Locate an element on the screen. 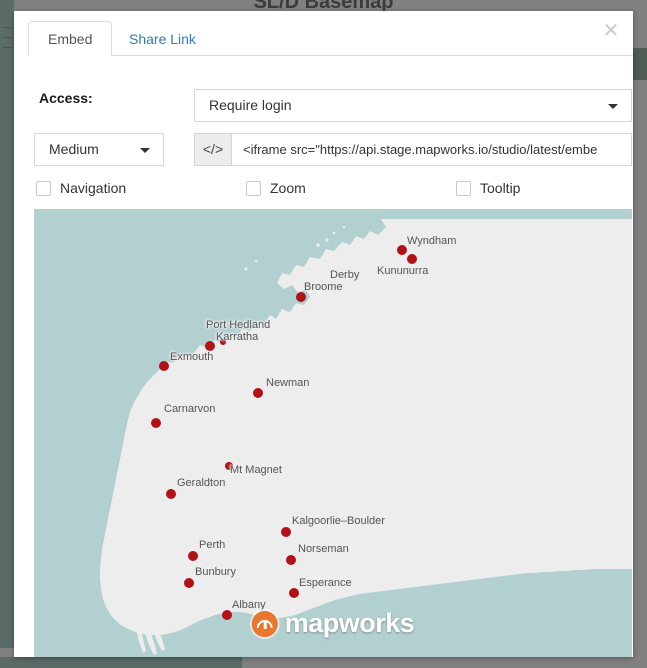 This screenshot has height=668, width=647. tab-share-link: Share Link is located at coordinates (162, 38).